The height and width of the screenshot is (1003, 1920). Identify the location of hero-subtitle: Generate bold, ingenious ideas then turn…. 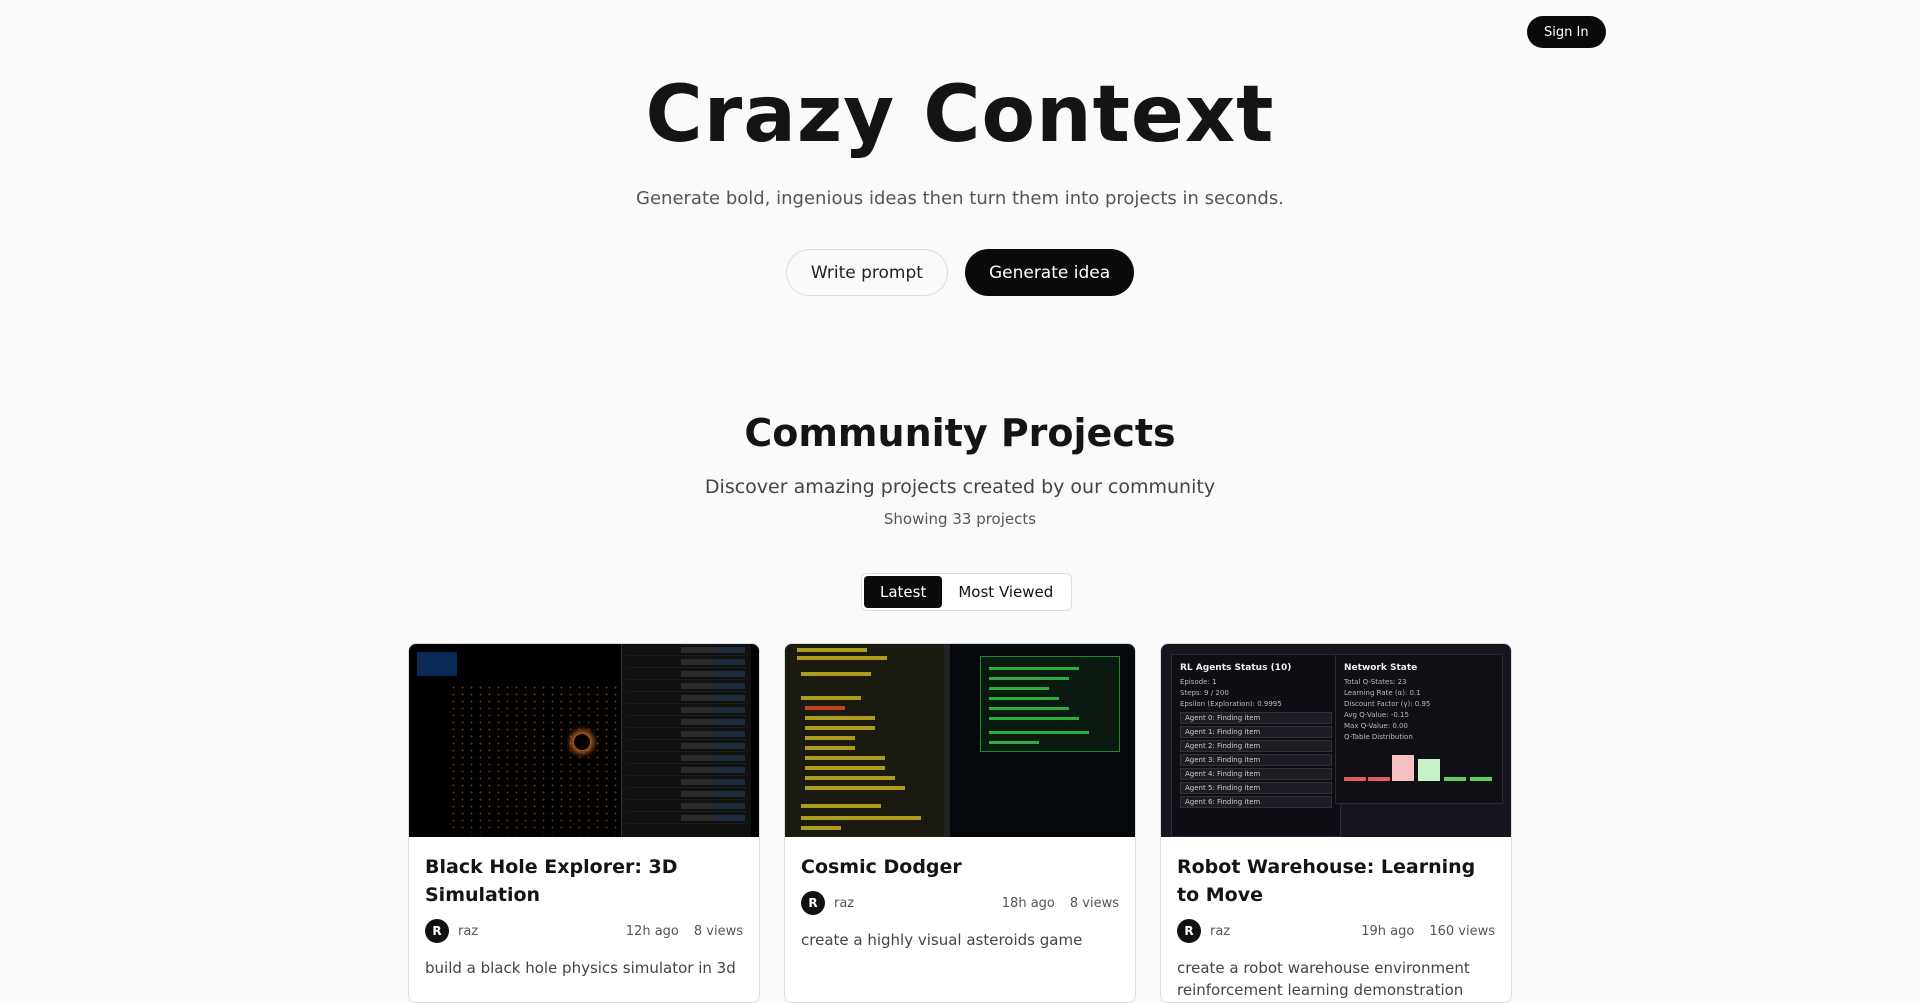
(960, 198).